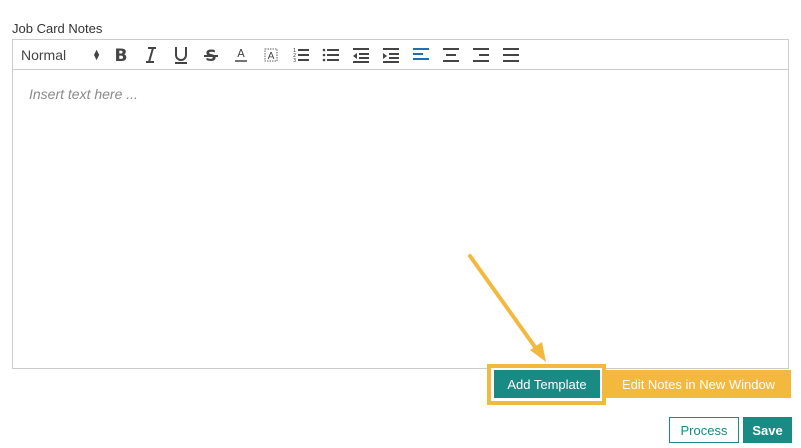 The width and height of the screenshot is (801, 448). I want to click on text-color-button: A, so click(241, 55).